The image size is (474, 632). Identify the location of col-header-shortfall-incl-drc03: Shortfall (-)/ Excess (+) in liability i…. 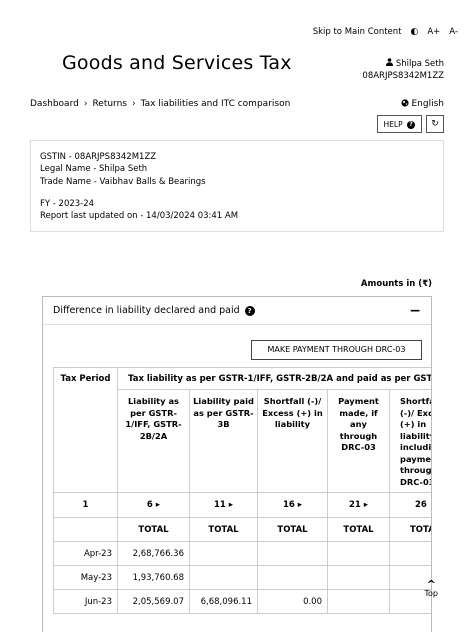
(409, 441).